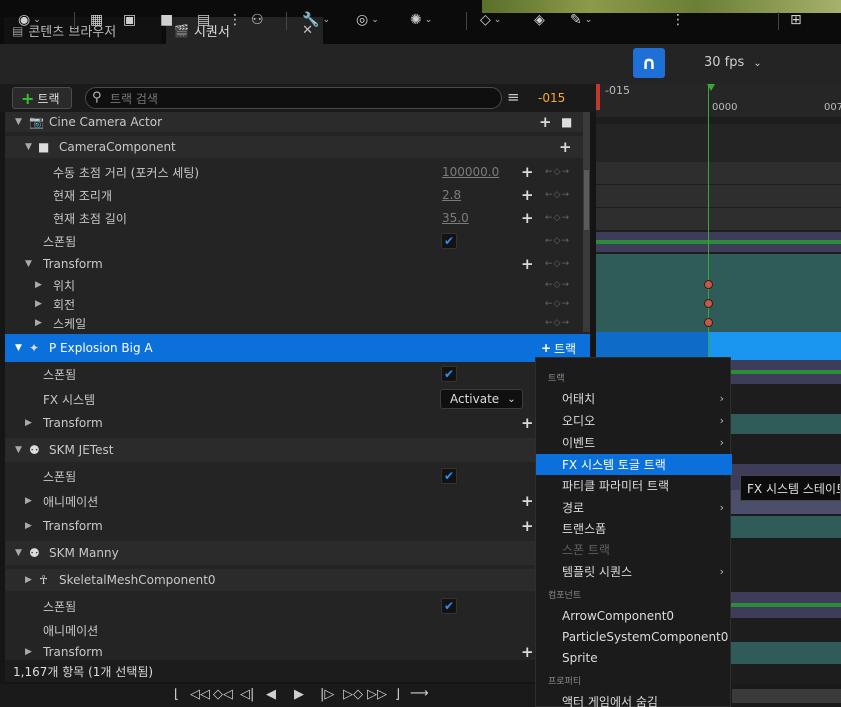  Describe the element at coordinates (634, 464) in the screenshot. I see `menu-item-fx-toggle: FX 시스템 토글 트랙` at that location.